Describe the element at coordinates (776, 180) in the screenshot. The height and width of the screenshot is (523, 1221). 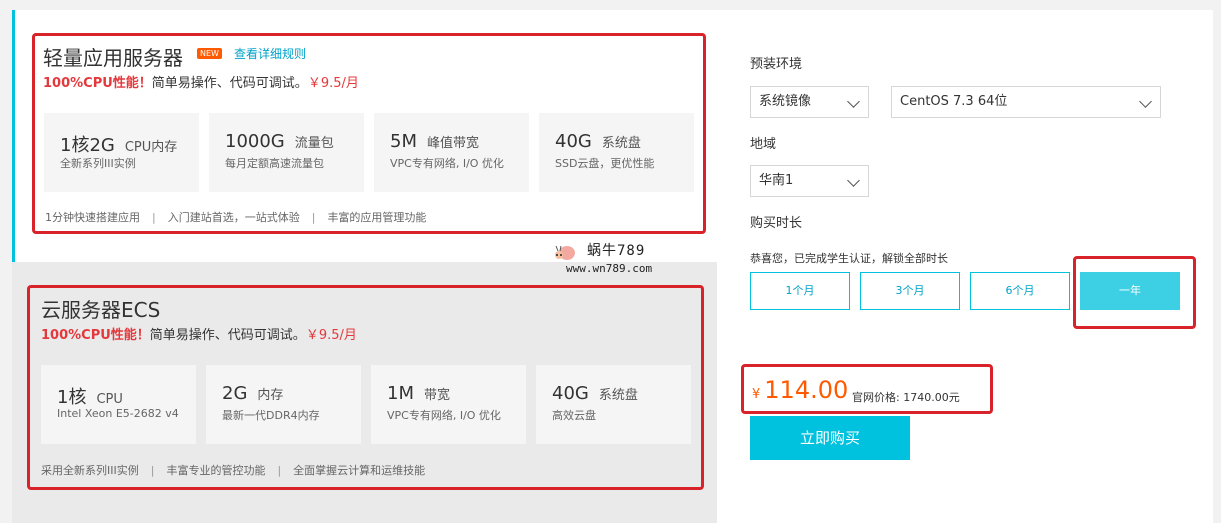
I see `select-value: 华南1` at that location.